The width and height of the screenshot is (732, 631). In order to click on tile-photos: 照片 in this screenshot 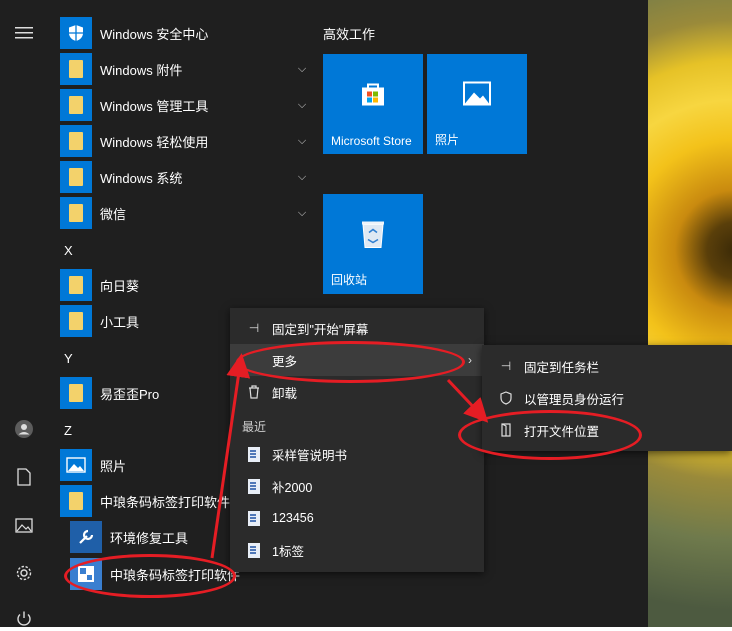, I will do `click(477, 104)`.